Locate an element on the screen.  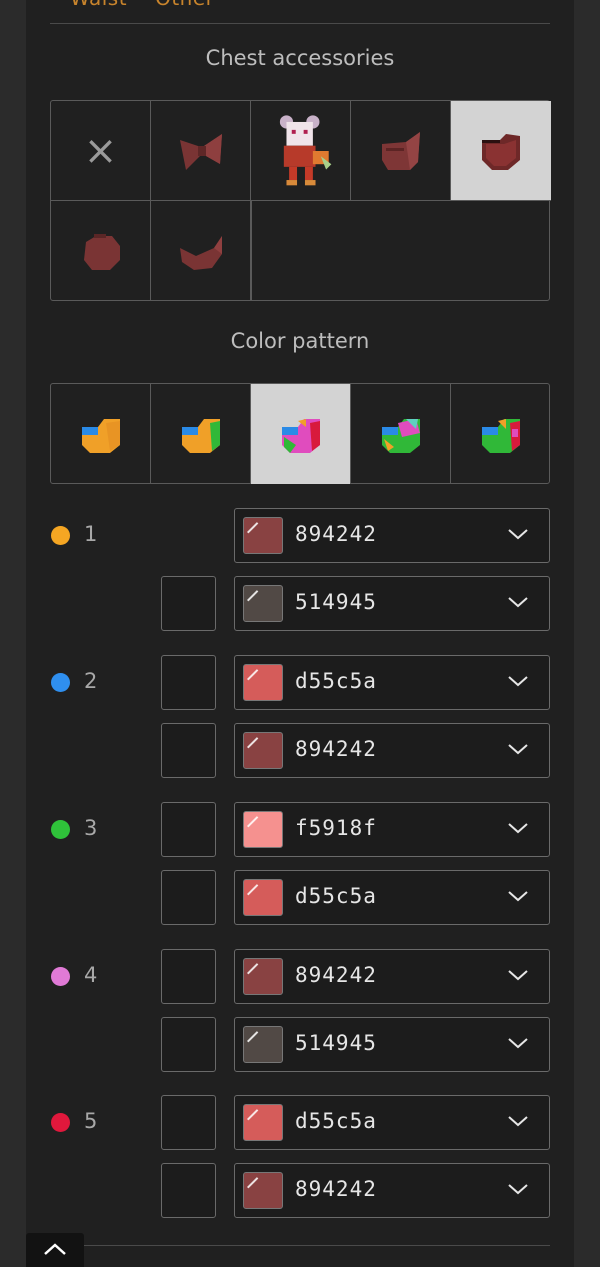
chest-option-tilted-heart is located at coordinates (201, 251).